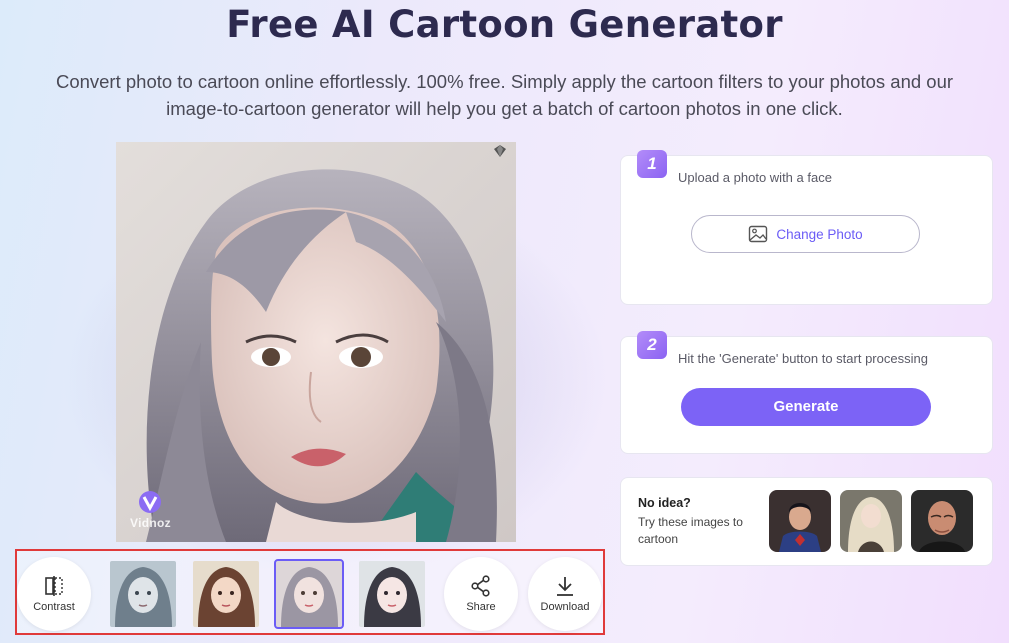 The height and width of the screenshot is (643, 1009). I want to click on contrast-button: Contrast, so click(54, 594).